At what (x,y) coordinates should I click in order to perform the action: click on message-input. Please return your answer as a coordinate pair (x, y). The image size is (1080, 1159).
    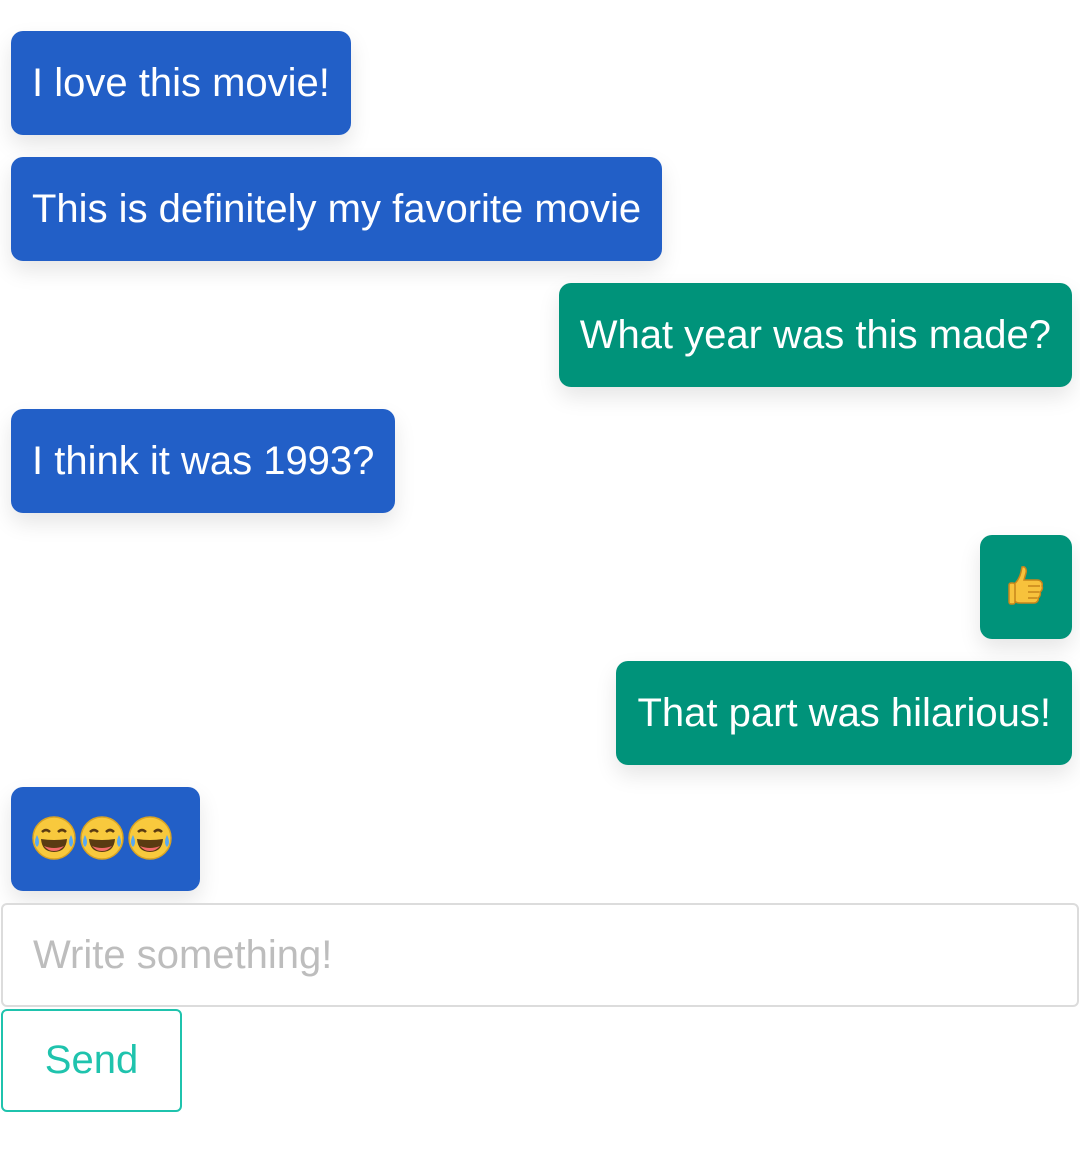
    Looking at the image, I should click on (540, 955).